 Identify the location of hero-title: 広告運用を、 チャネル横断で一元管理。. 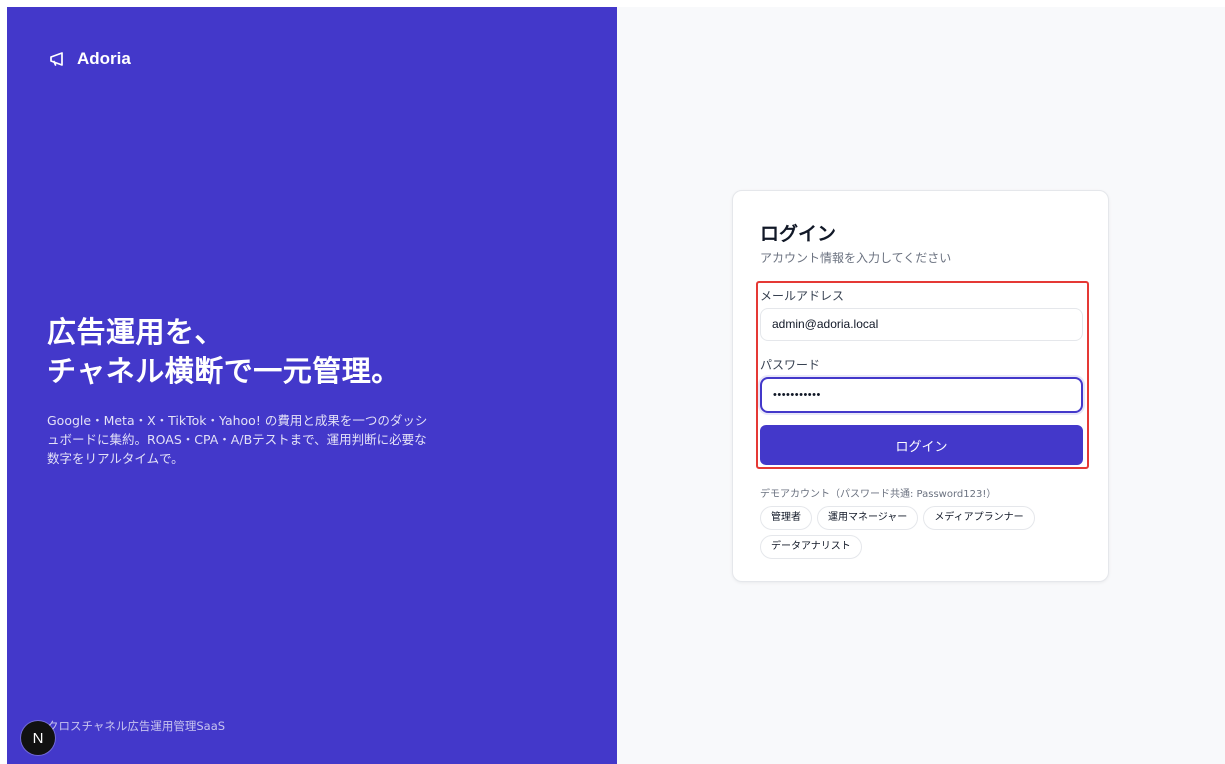
(224, 352).